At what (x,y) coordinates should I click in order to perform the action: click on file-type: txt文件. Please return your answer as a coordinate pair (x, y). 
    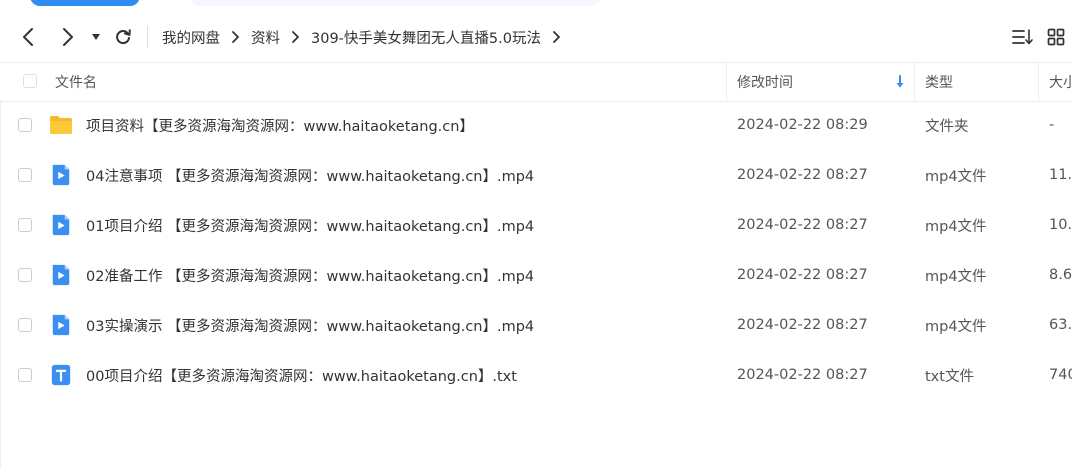
    Looking at the image, I should click on (949, 376).